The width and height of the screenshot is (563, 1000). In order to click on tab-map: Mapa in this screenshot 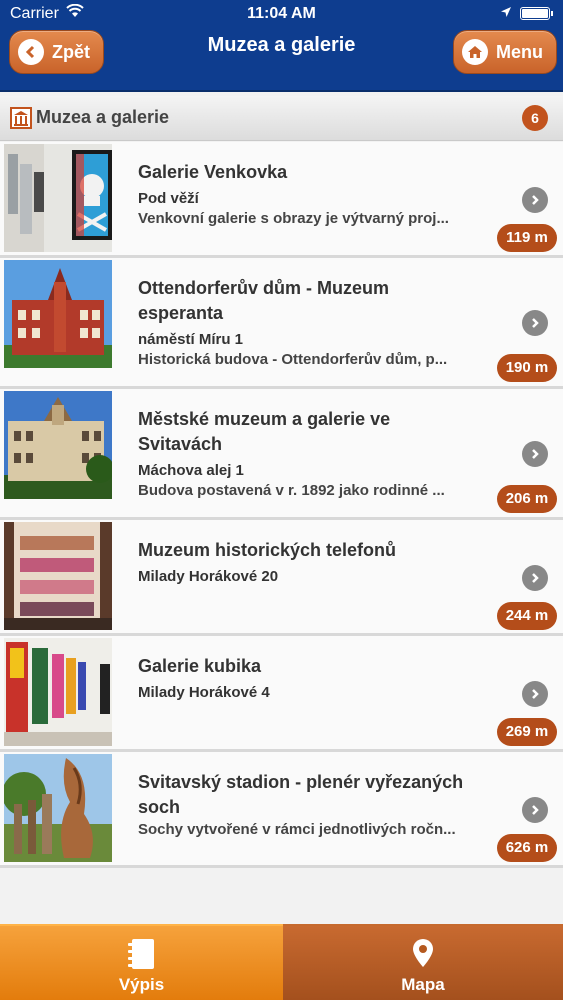, I will do `click(423, 962)`.